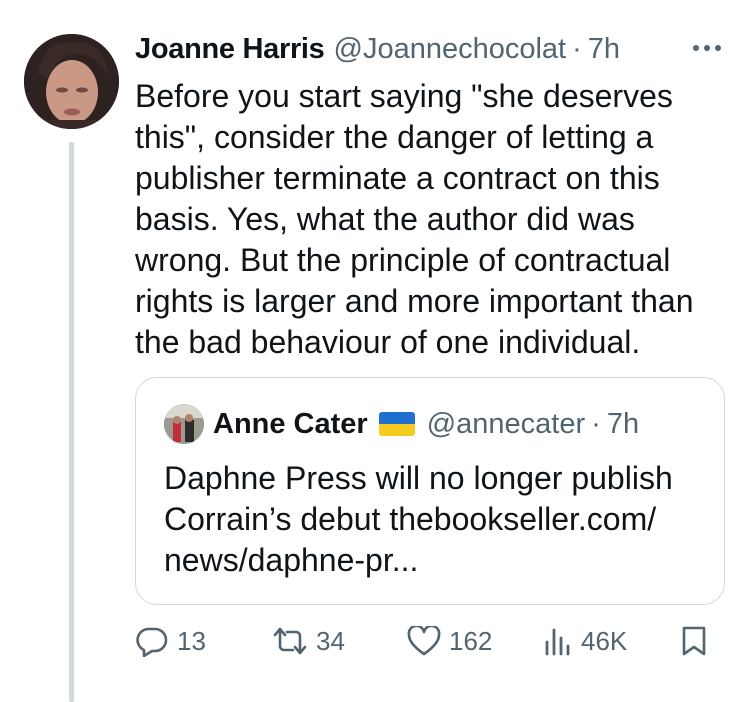 This screenshot has width=740, height=702. Describe the element at coordinates (471, 640) in the screenshot. I see `like-count: 162` at that location.